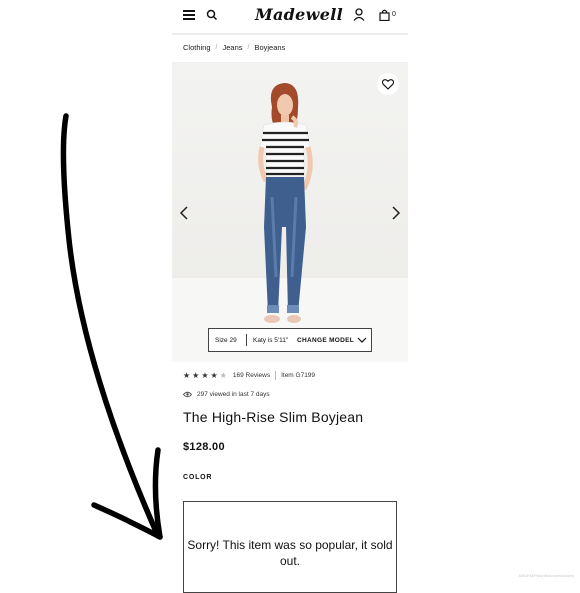 The width and height of the screenshot is (580, 593). What do you see at coordinates (233, 394) in the screenshot?
I see `viewed-count: 297 viewed in last 7 days` at bounding box center [233, 394].